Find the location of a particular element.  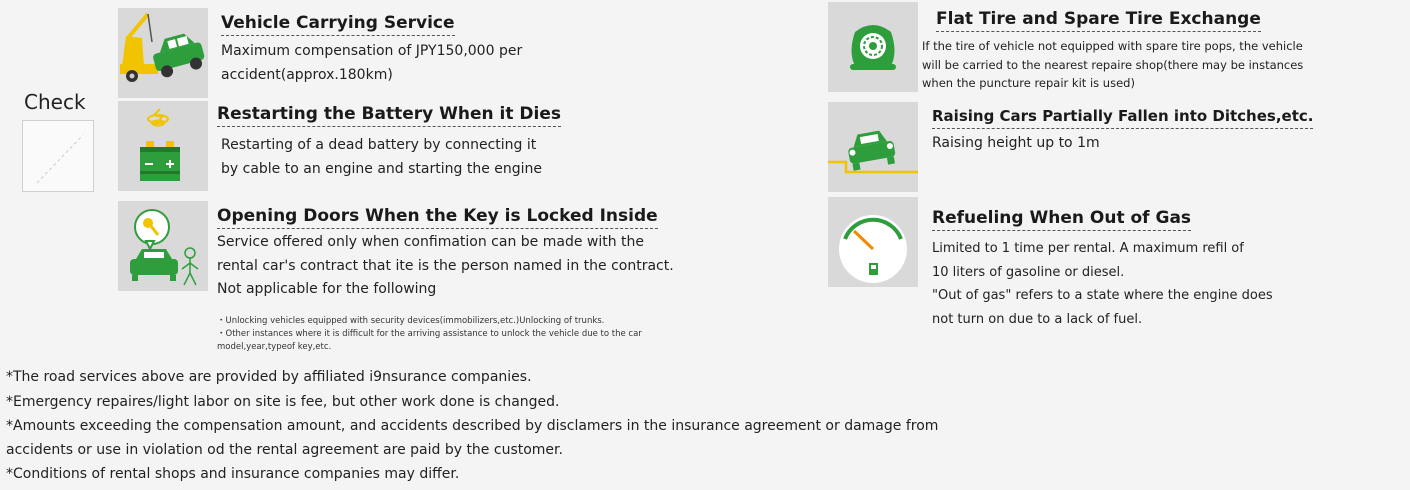

description-line: when the puncture repair kit is used) is located at coordinates (1028, 83).